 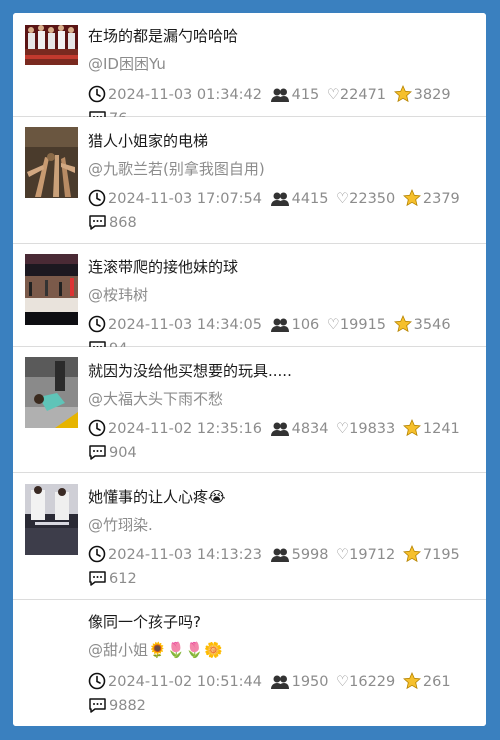 What do you see at coordinates (123, 579) in the screenshot?
I see `comment-count: 612` at bounding box center [123, 579].